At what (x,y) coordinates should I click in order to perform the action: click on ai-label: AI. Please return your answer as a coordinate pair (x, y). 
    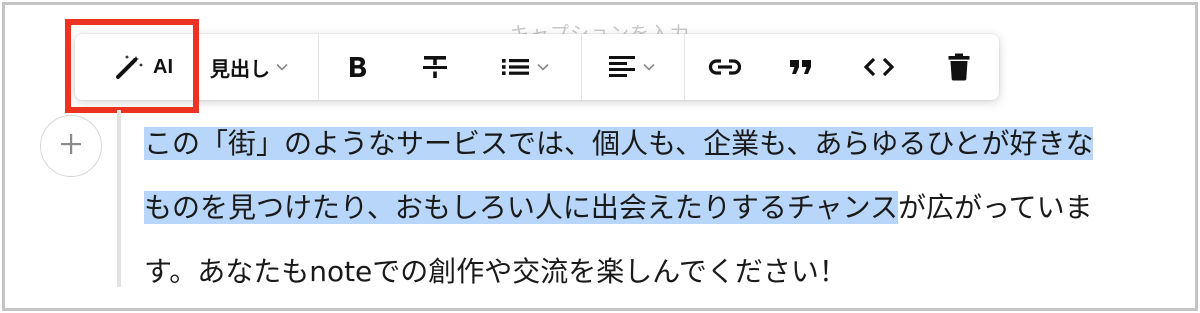
    Looking at the image, I should click on (163, 66).